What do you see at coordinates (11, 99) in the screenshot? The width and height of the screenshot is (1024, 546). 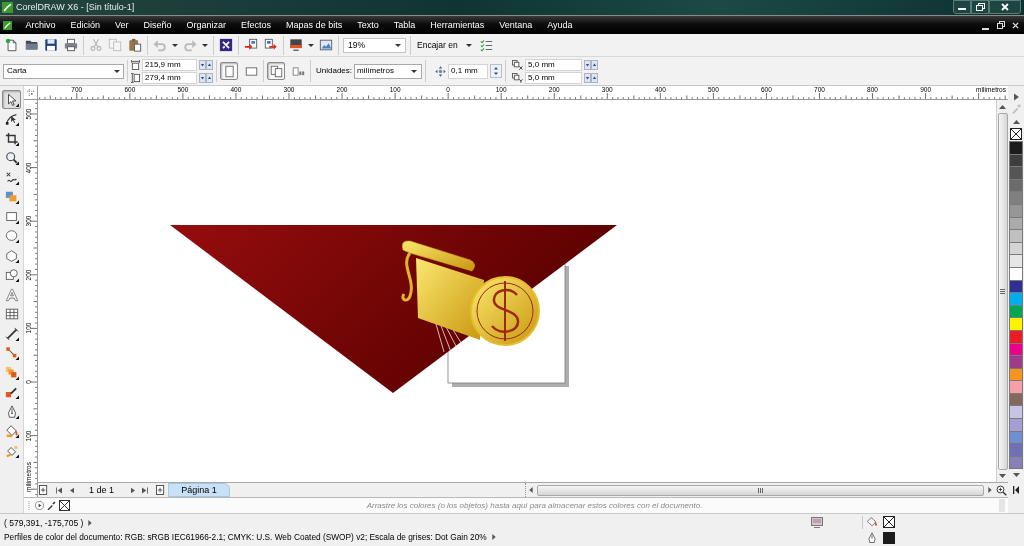 I see `pick-tool` at bounding box center [11, 99].